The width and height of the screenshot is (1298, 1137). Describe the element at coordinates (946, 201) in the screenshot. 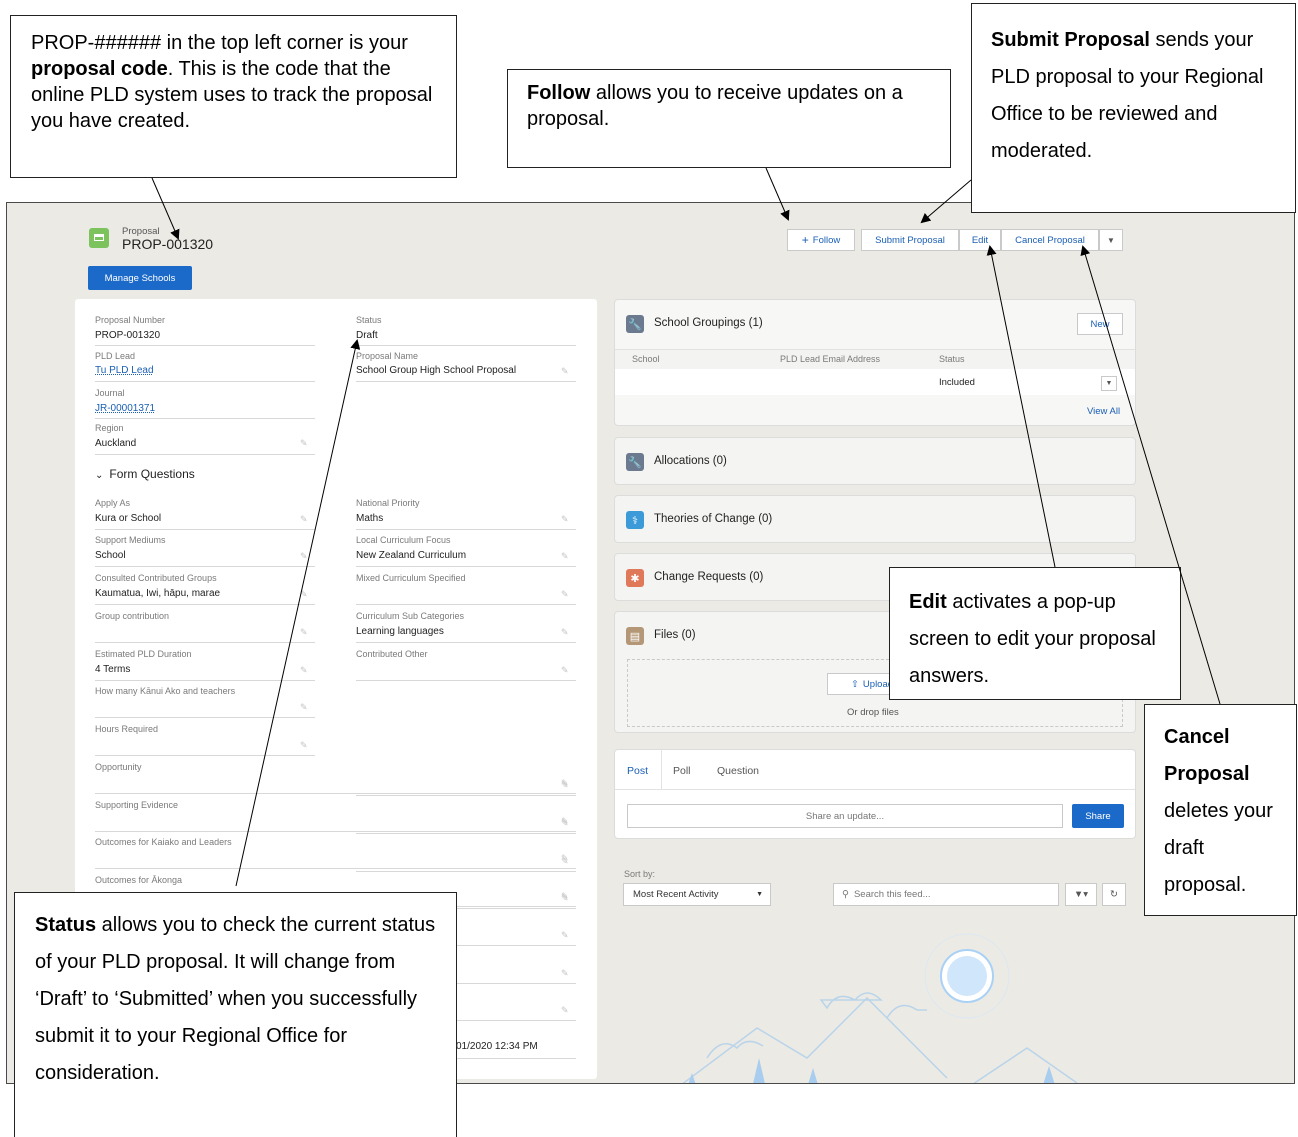

I see `arrow-submit` at that location.